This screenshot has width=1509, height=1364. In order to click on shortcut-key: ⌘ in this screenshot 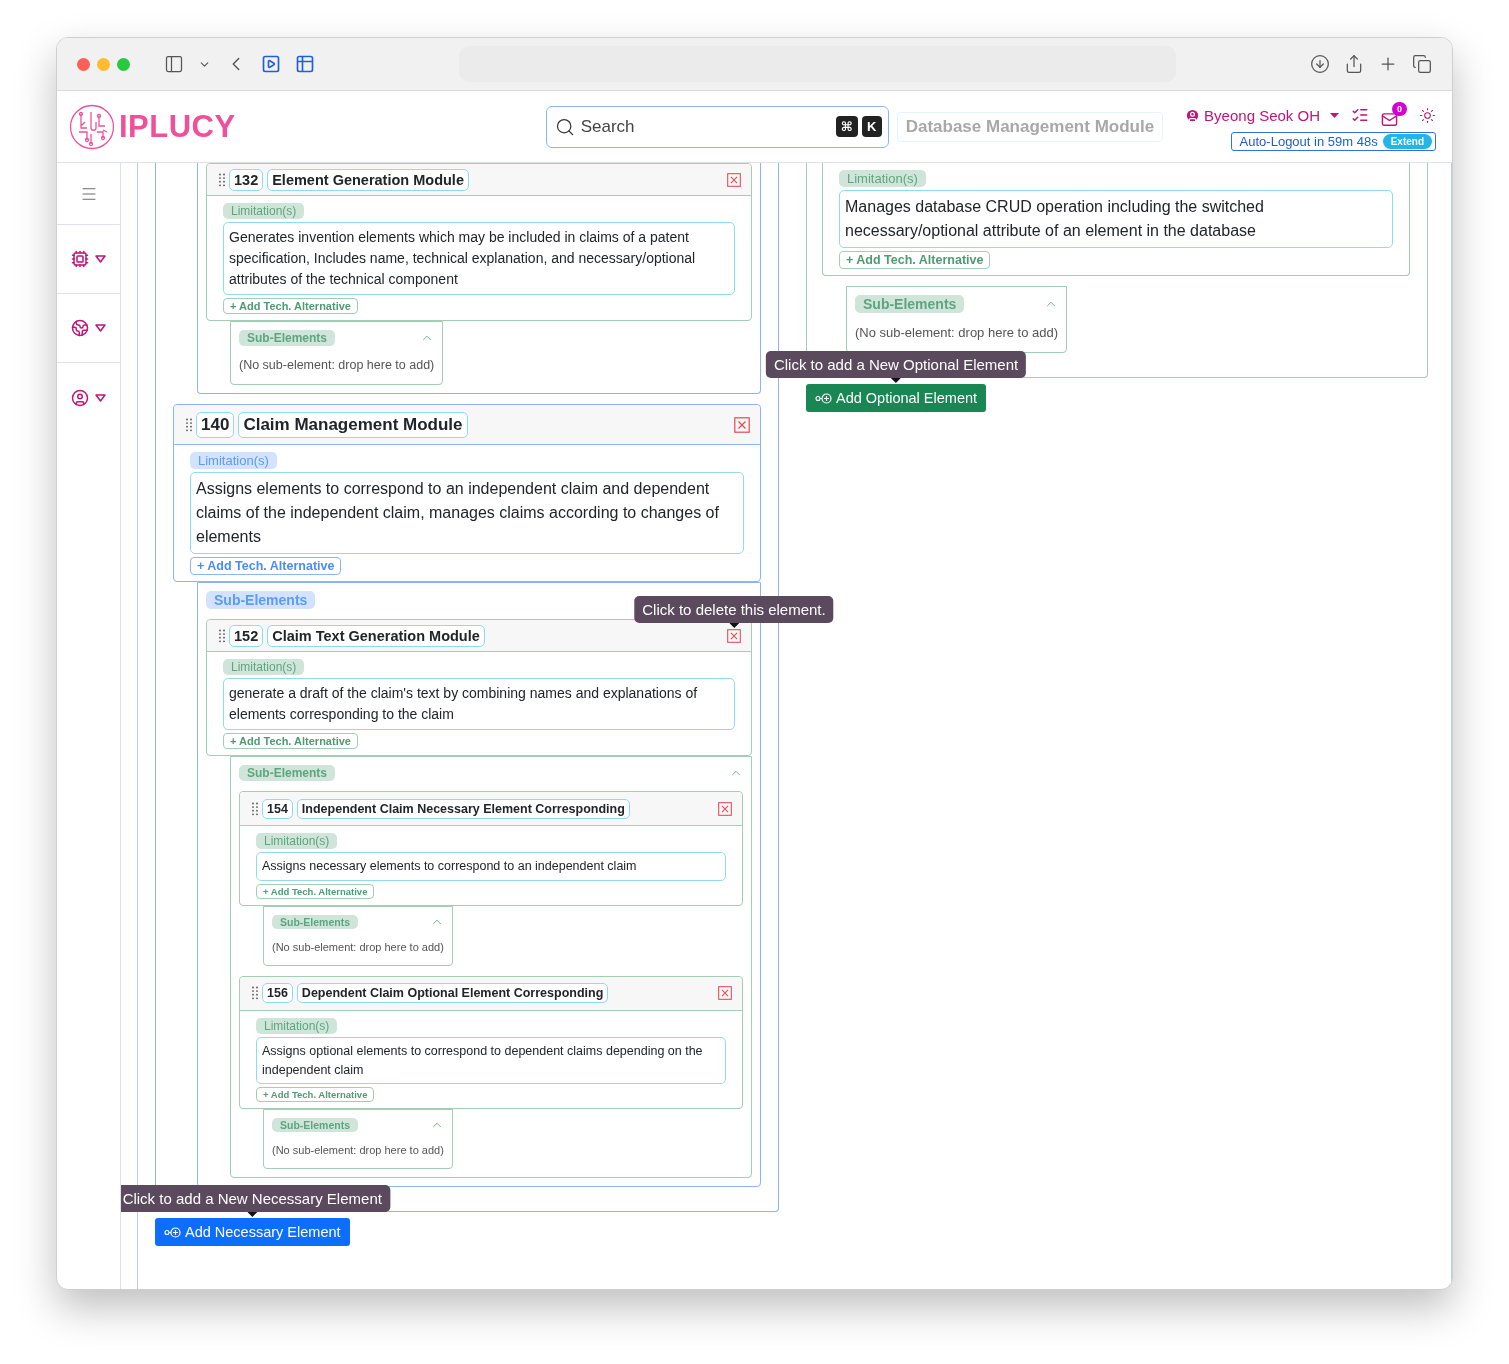, I will do `click(846, 126)`.